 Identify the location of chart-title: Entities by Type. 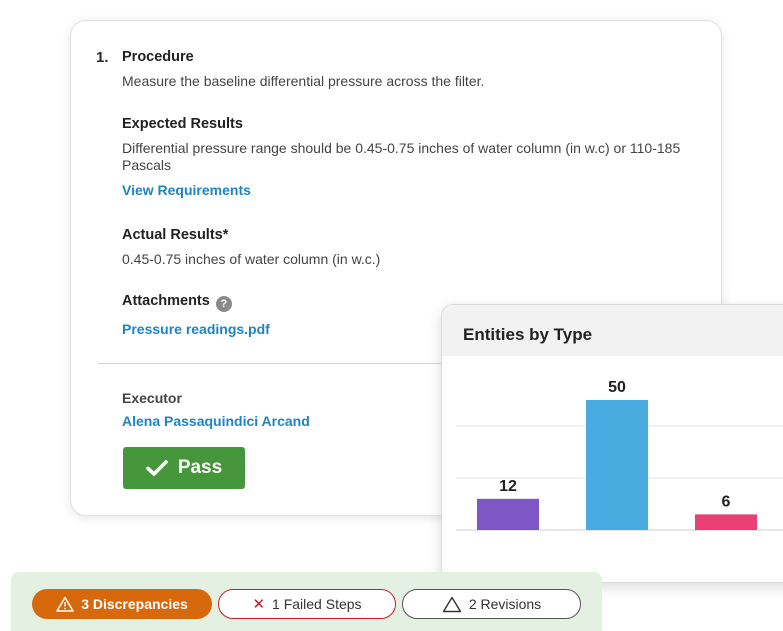
(528, 334).